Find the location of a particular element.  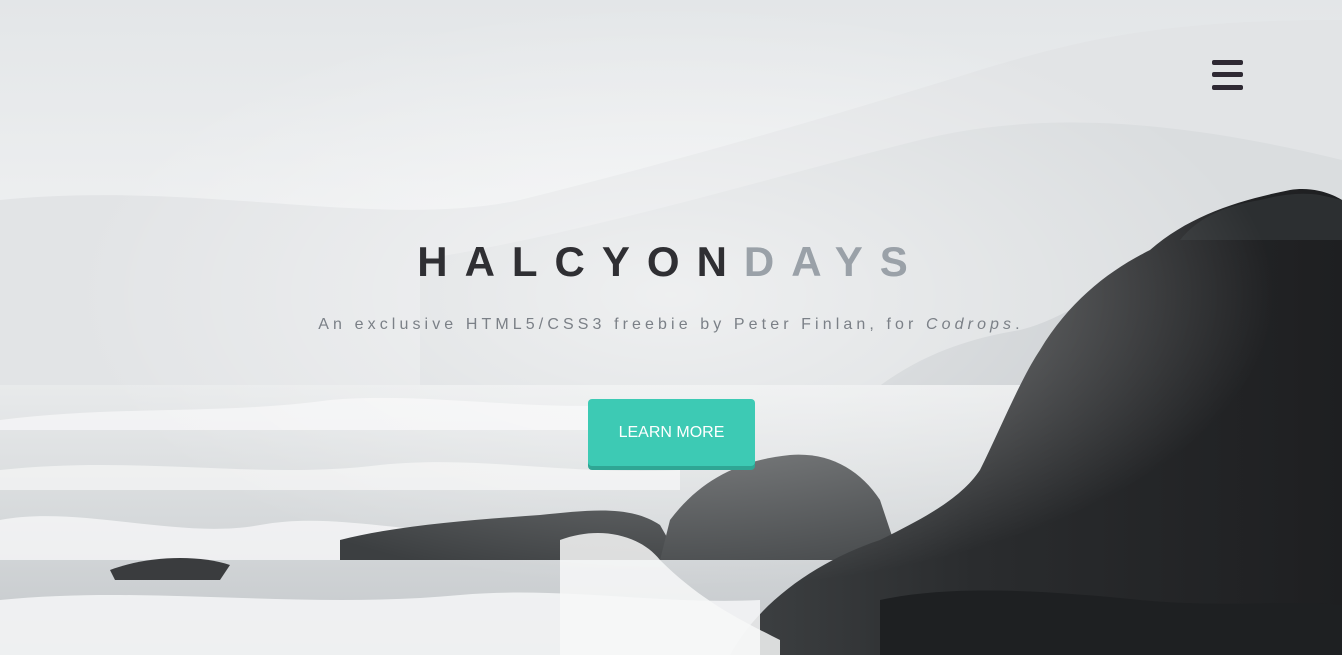

hero-title-part1: HALCYON is located at coordinates (580, 261).